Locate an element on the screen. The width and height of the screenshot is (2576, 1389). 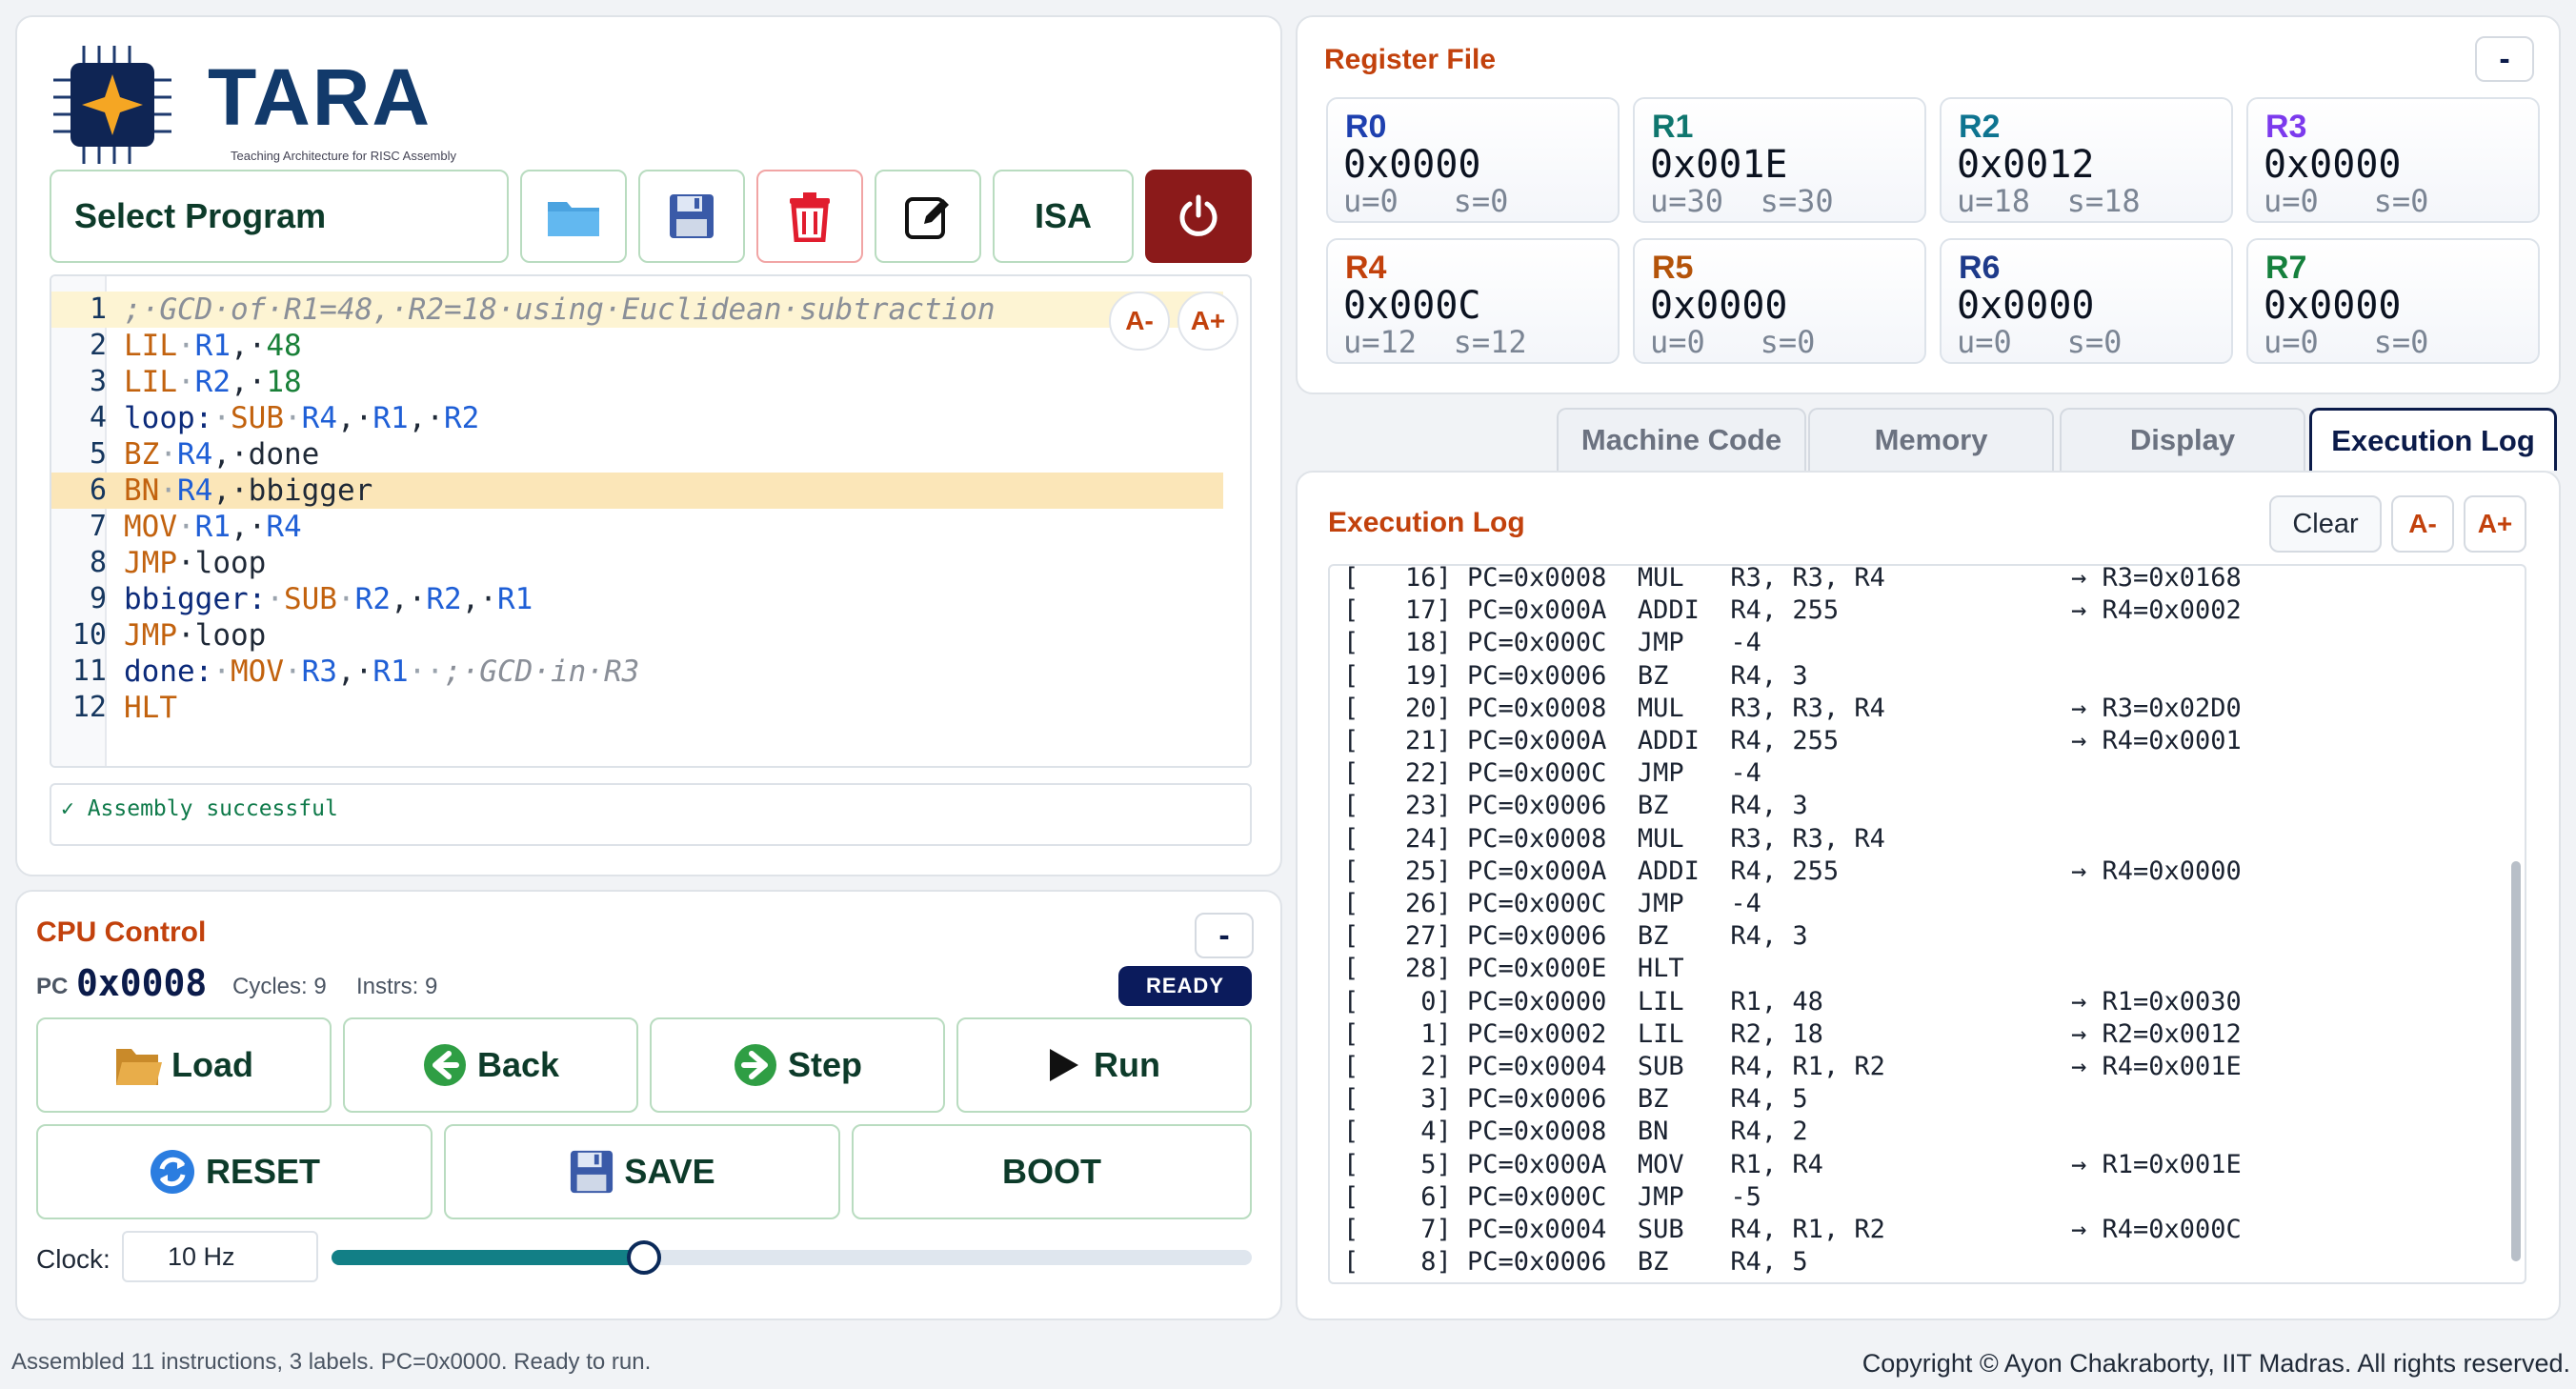
load-label: Load is located at coordinates (212, 1064).